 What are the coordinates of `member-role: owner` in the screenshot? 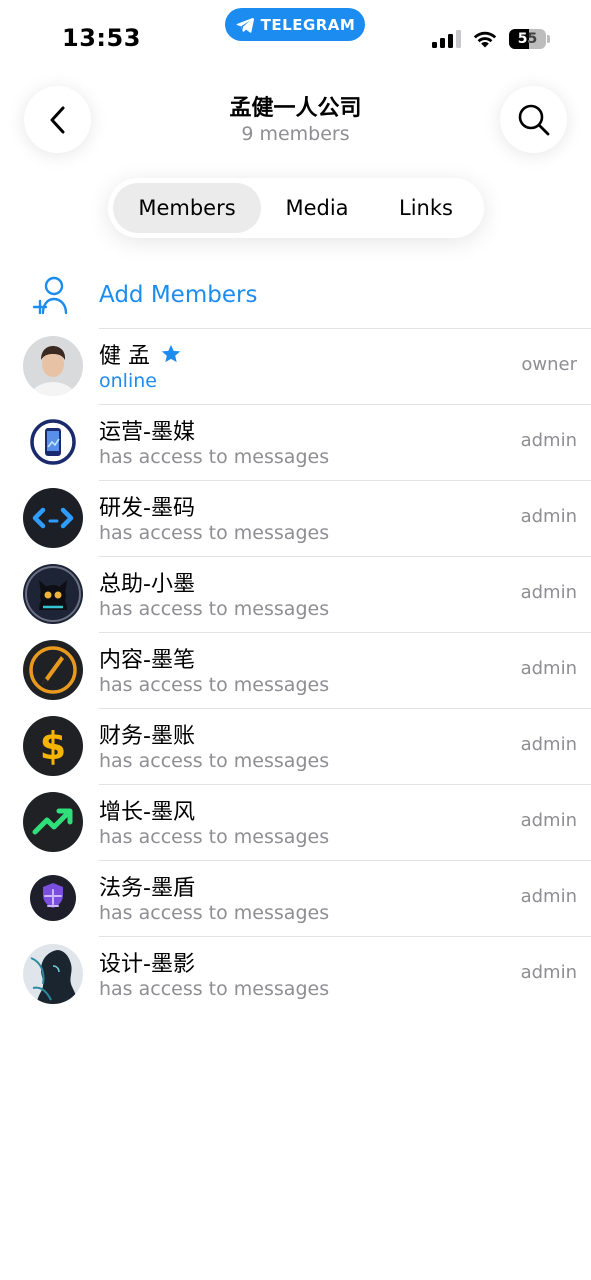 It's located at (549, 364).